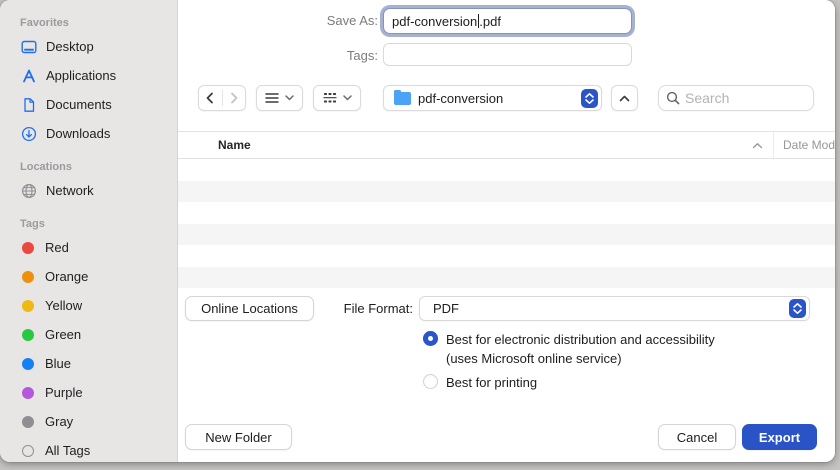 Image resolution: width=840 pixels, height=470 pixels. What do you see at coordinates (613, 382) in the screenshot?
I see `radio-option-printing: Best for printing` at bounding box center [613, 382].